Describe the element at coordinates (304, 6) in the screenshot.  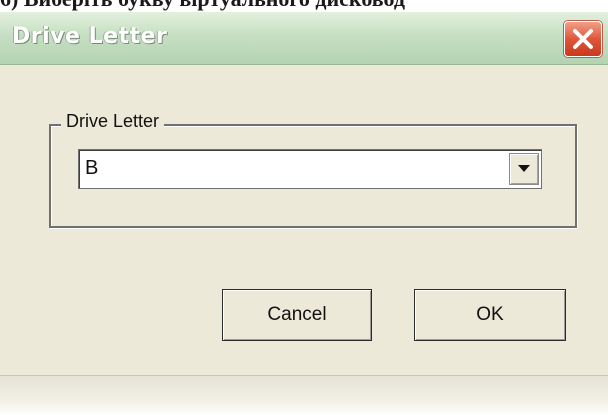
I see `document-caption: 6) Виберіть букву віртуального дисковод` at that location.